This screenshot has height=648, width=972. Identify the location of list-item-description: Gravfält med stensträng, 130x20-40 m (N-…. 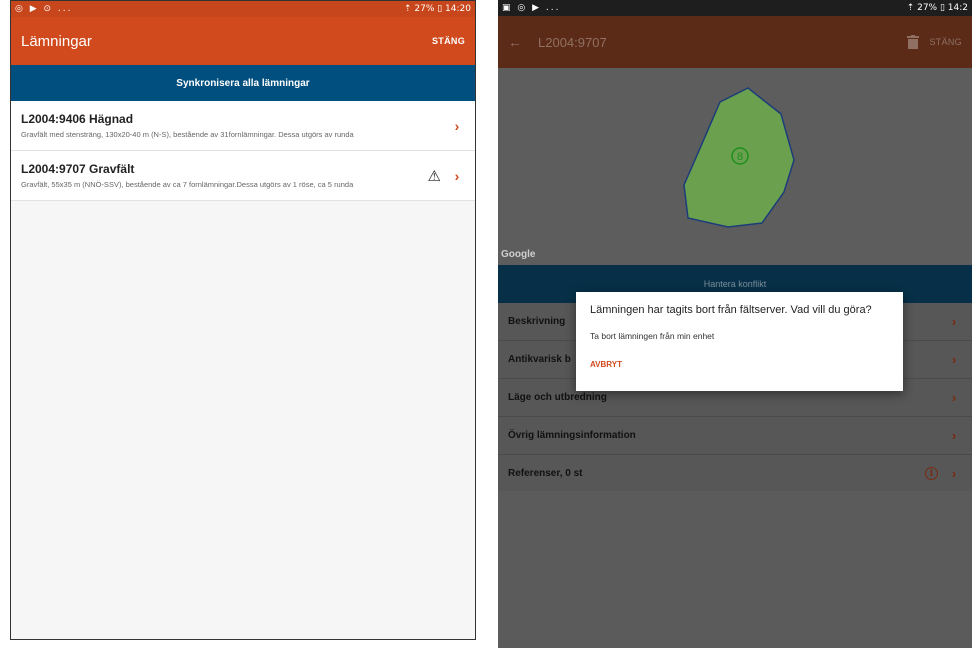
(187, 134).